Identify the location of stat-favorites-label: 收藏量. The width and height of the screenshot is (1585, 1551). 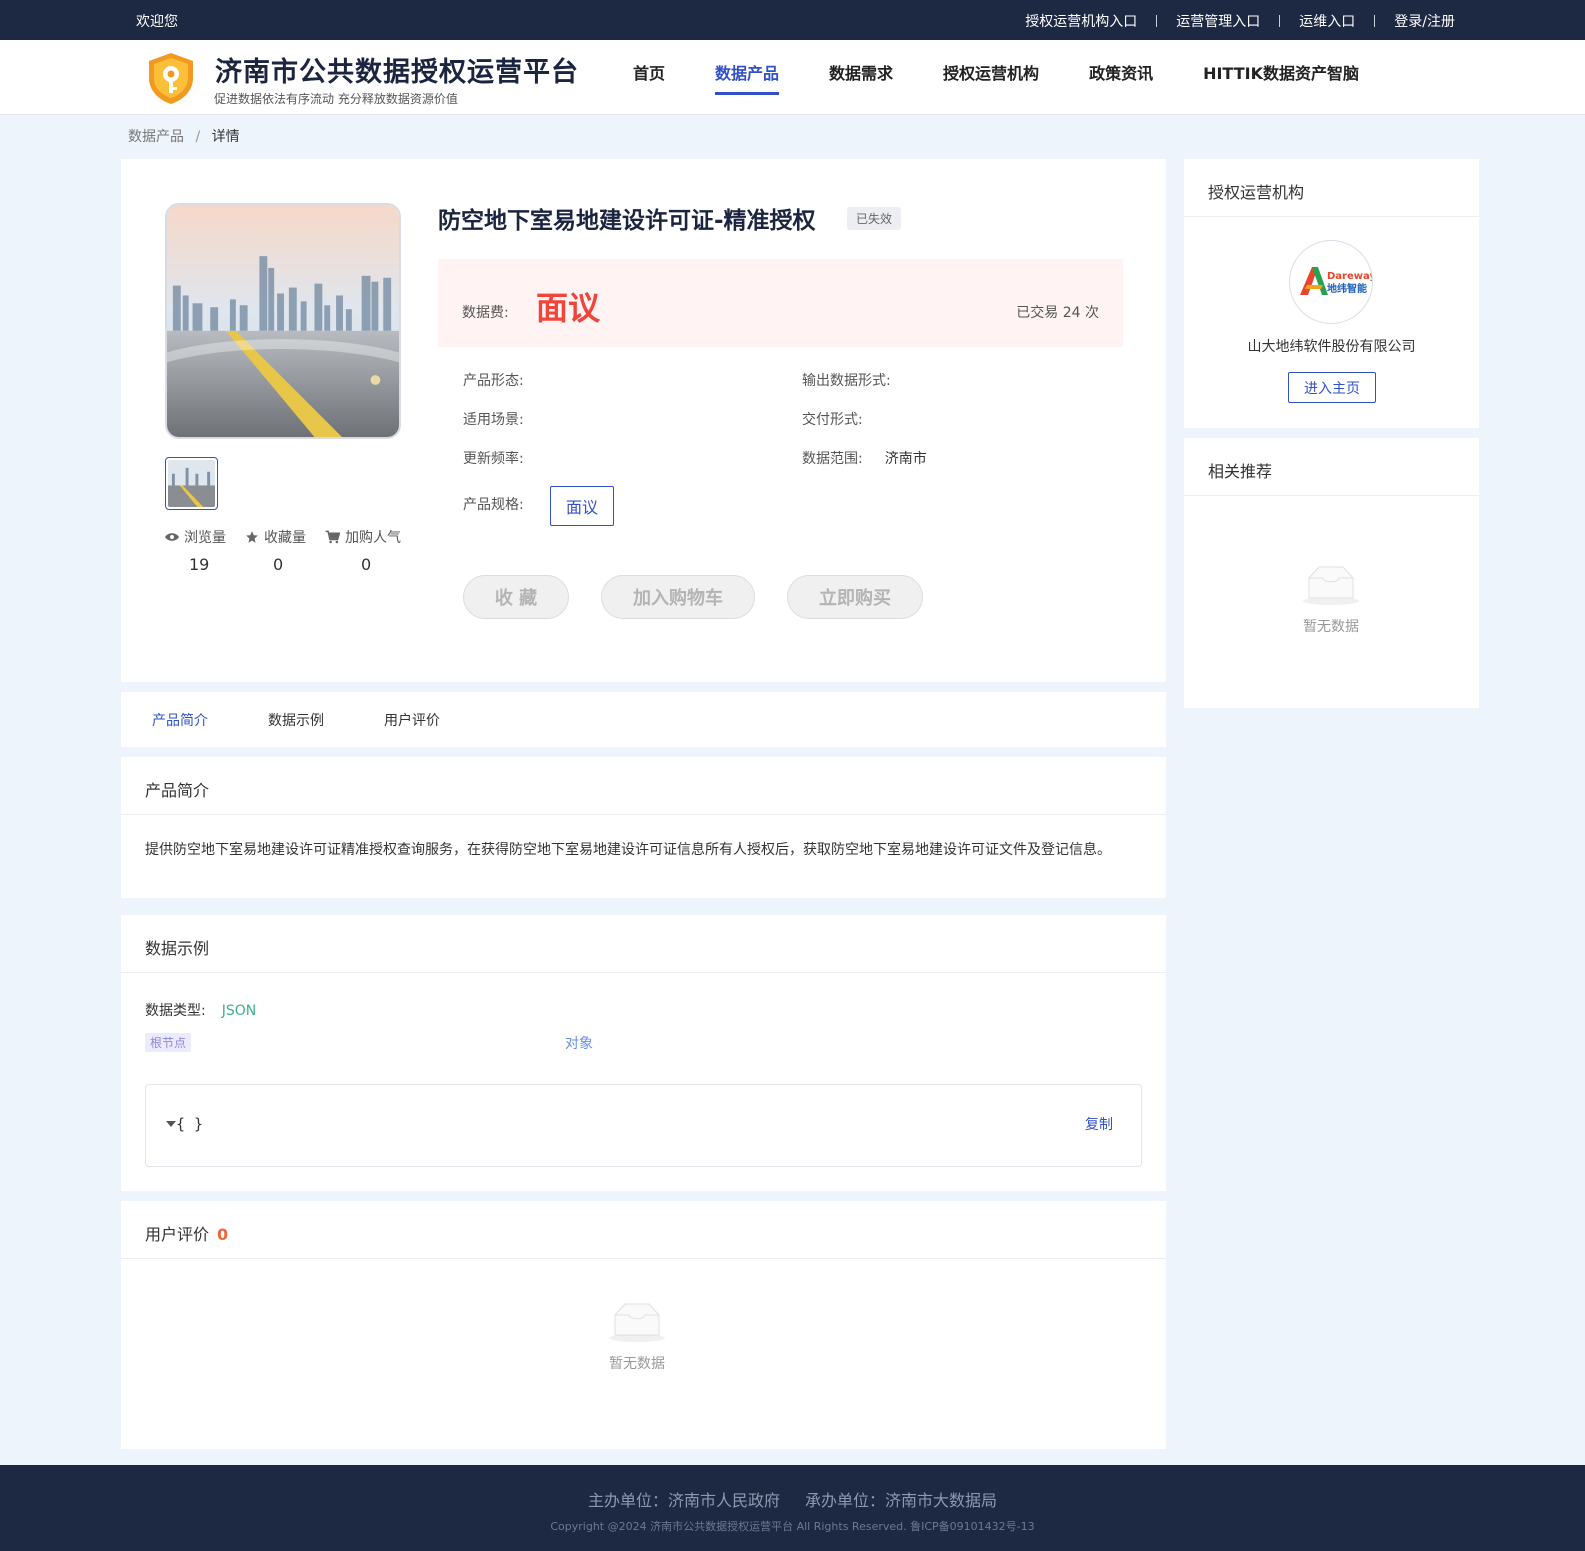
(285, 538).